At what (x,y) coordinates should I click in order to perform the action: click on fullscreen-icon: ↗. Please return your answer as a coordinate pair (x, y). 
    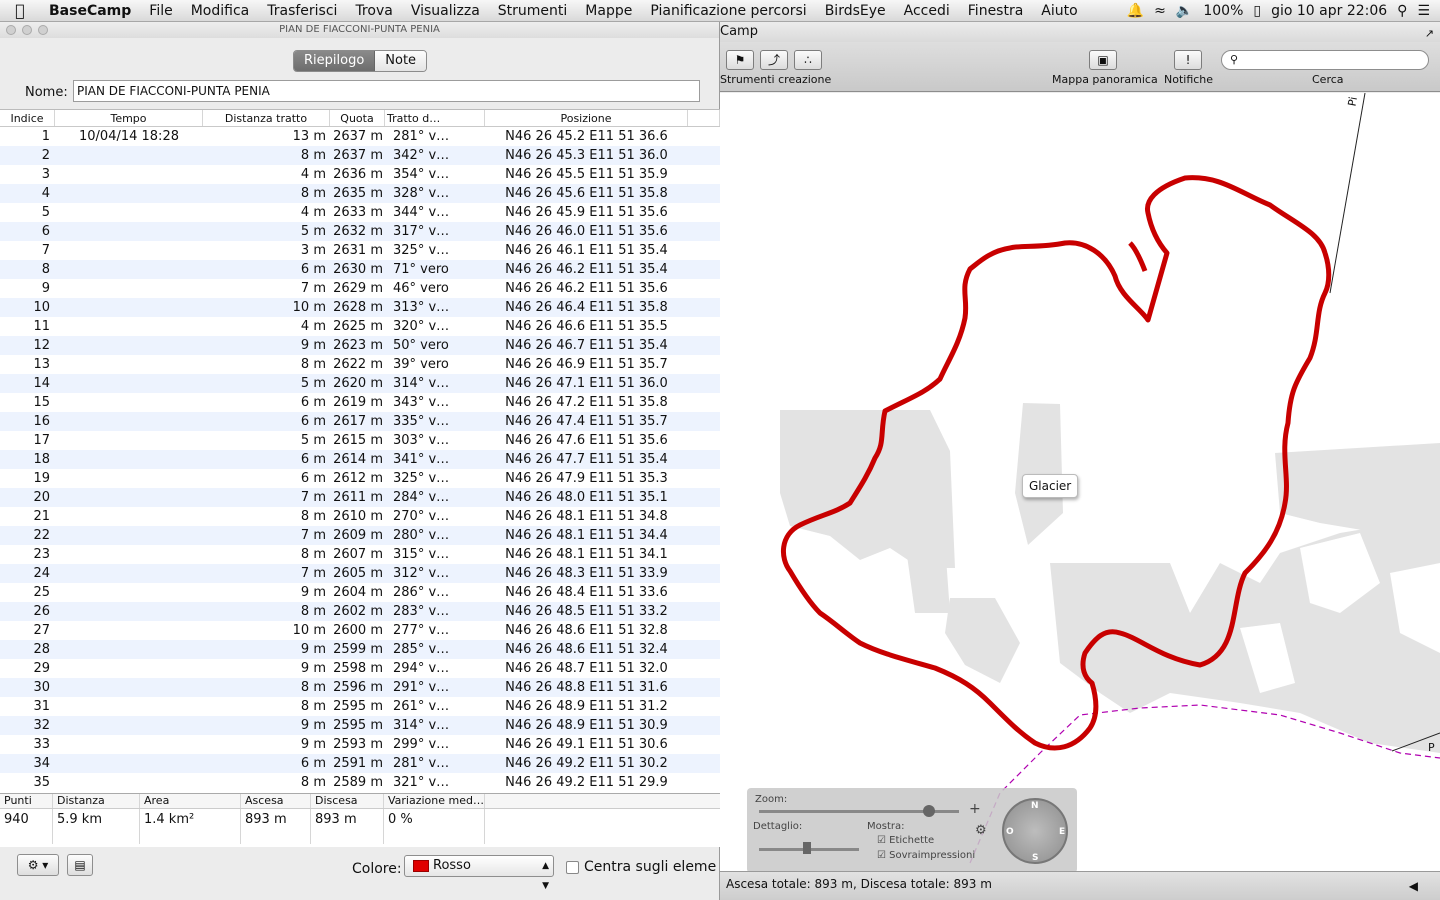
    Looking at the image, I should click on (1429, 34).